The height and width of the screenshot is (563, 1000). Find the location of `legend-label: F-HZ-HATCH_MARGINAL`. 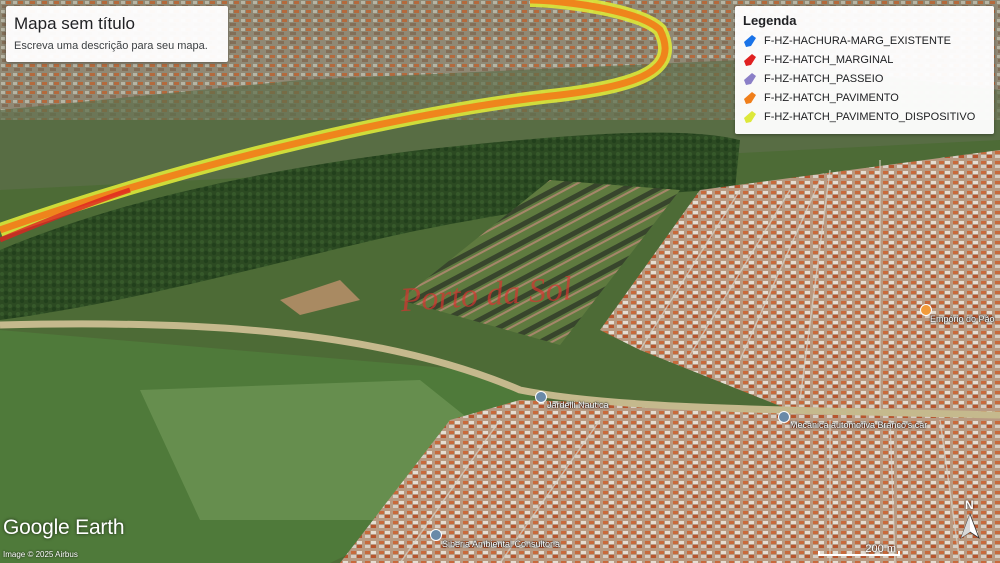

legend-label: F-HZ-HATCH_MARGINAL is located at coordinates (829, 60).